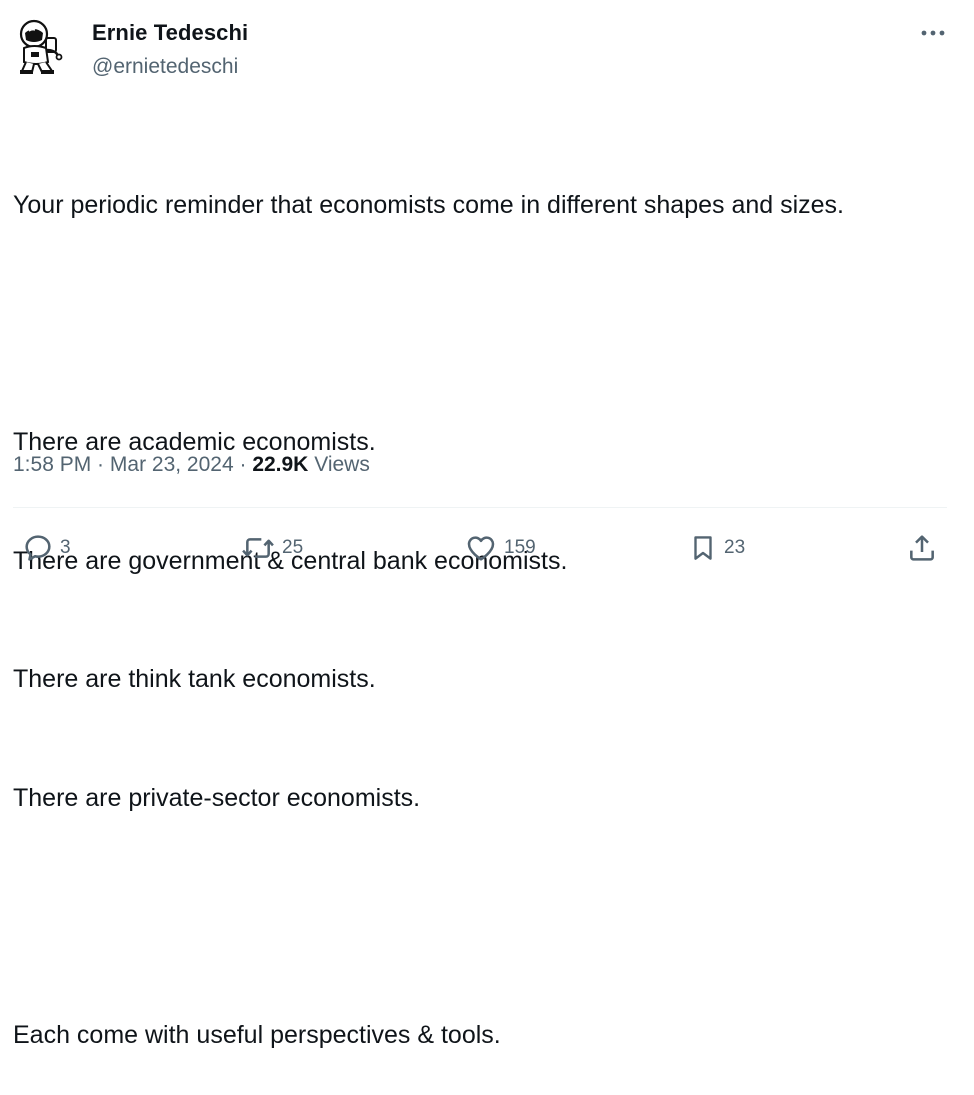  I want to click on reply-icon, so click(38, 548).